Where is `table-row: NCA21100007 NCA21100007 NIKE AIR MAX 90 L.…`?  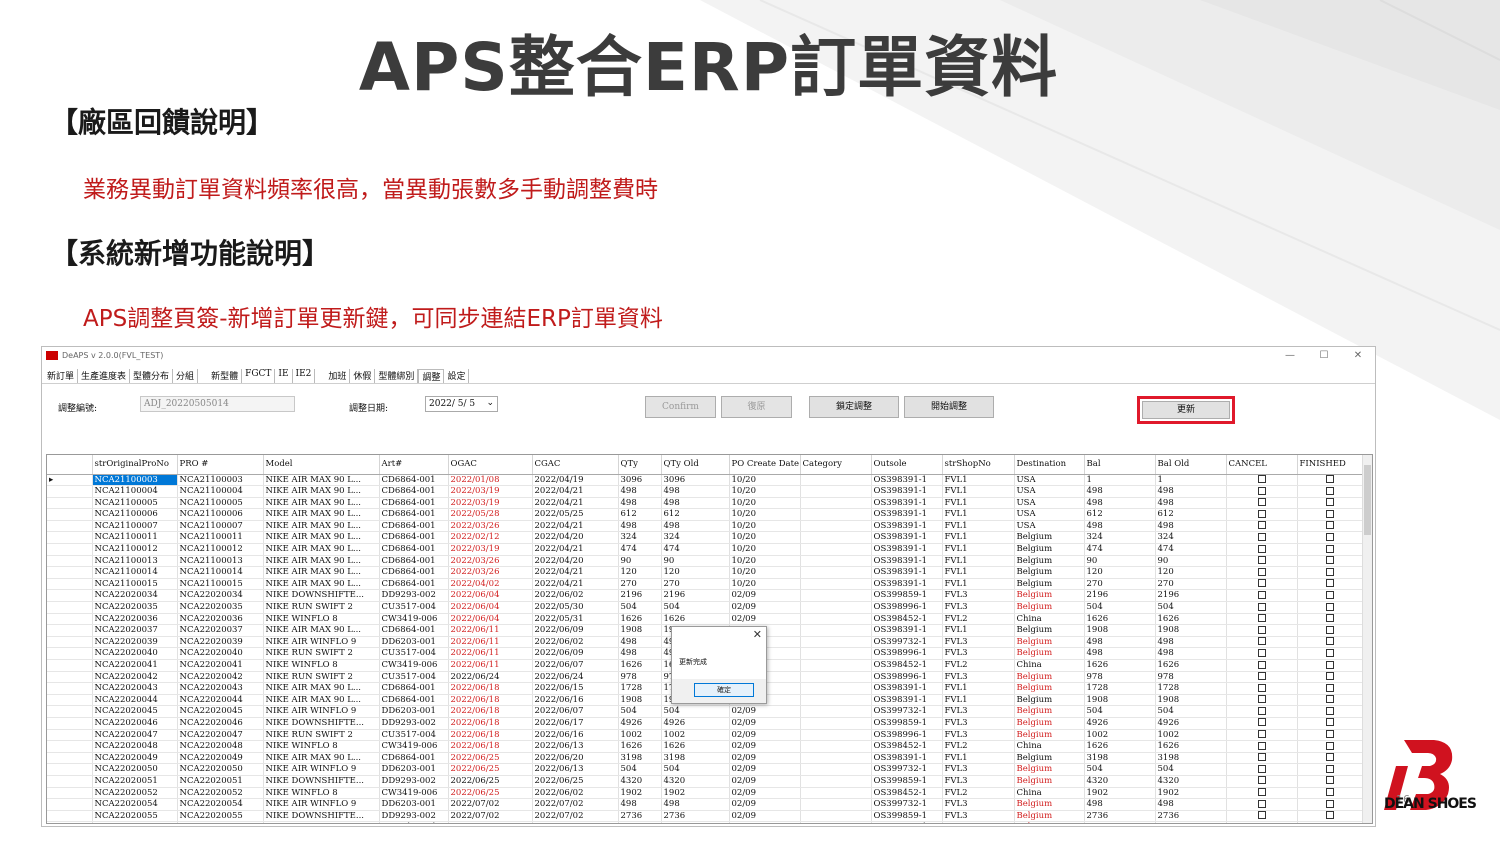
table-row: NCA21100007 NCA21100007 NIKE AIR MAX 90 L.… is located at coordinates (705, 526).